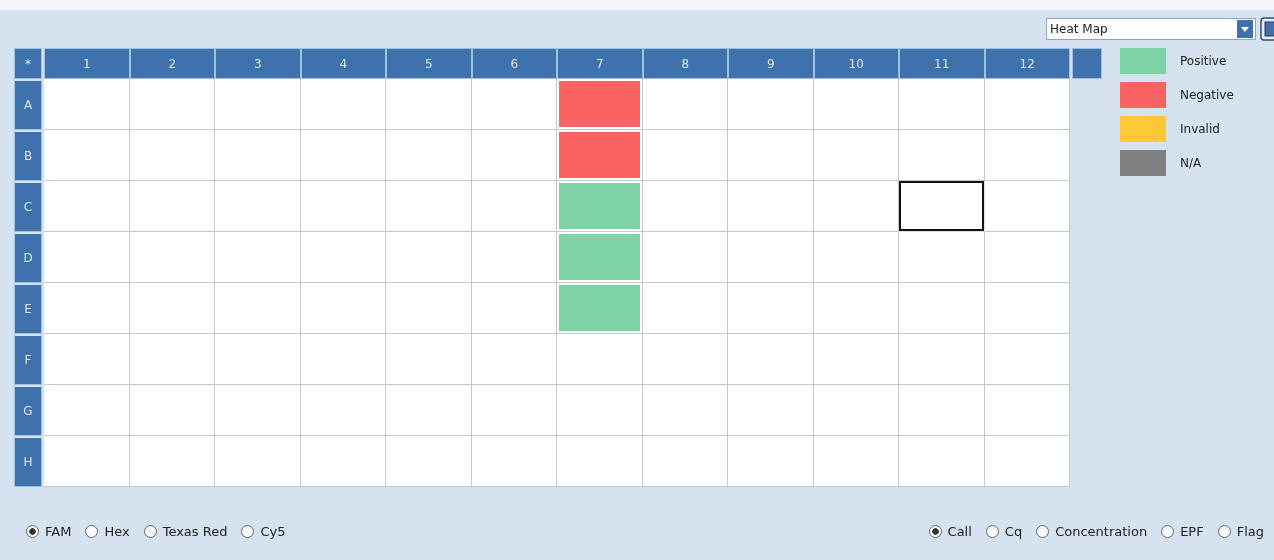 The height and width of the screenshot is (560, 1274). Describe the element at coordinates (258, 63) in the screenshot. I see `column-header: 3` at that location.